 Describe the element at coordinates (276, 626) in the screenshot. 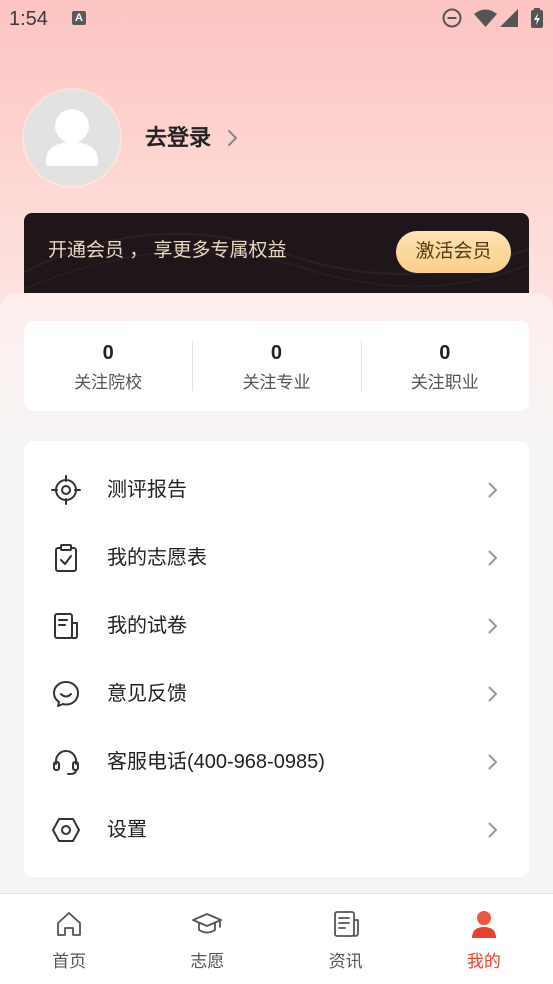

I see `menu-item-my-exam-papers: 我的试卷` at that location.